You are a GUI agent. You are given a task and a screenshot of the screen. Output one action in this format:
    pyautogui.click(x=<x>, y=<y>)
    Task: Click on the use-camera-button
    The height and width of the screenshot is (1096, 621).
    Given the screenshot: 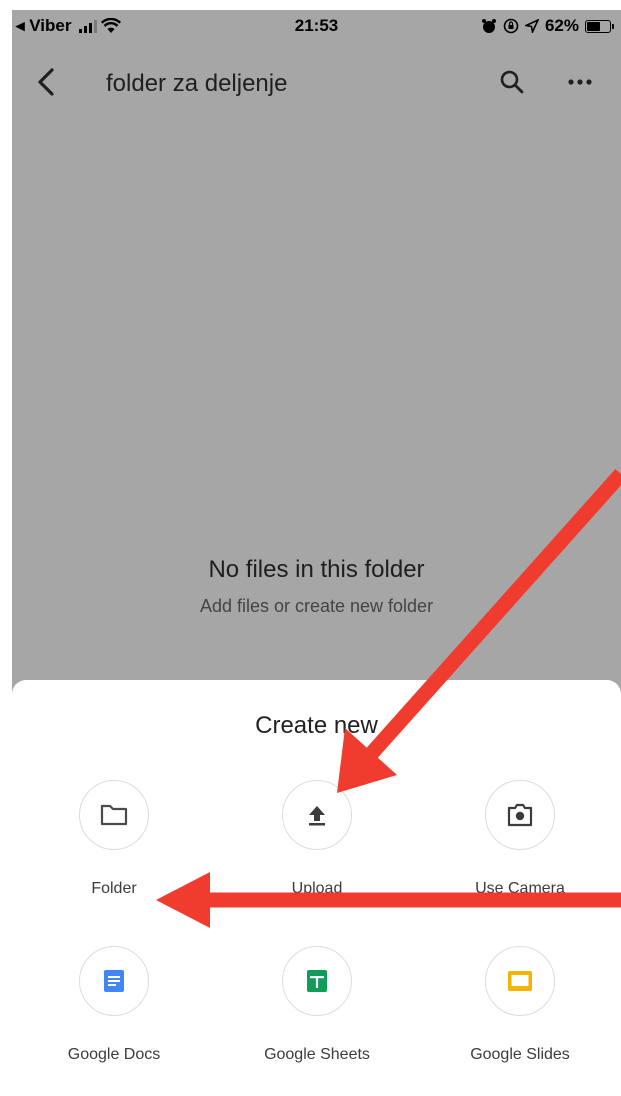 What is the action you would take?
    pyautogui.click(x=520, y=815)
    